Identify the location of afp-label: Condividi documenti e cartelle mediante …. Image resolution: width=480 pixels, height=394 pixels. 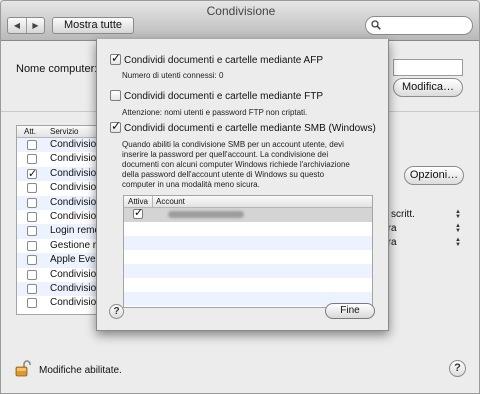
(223, 60).